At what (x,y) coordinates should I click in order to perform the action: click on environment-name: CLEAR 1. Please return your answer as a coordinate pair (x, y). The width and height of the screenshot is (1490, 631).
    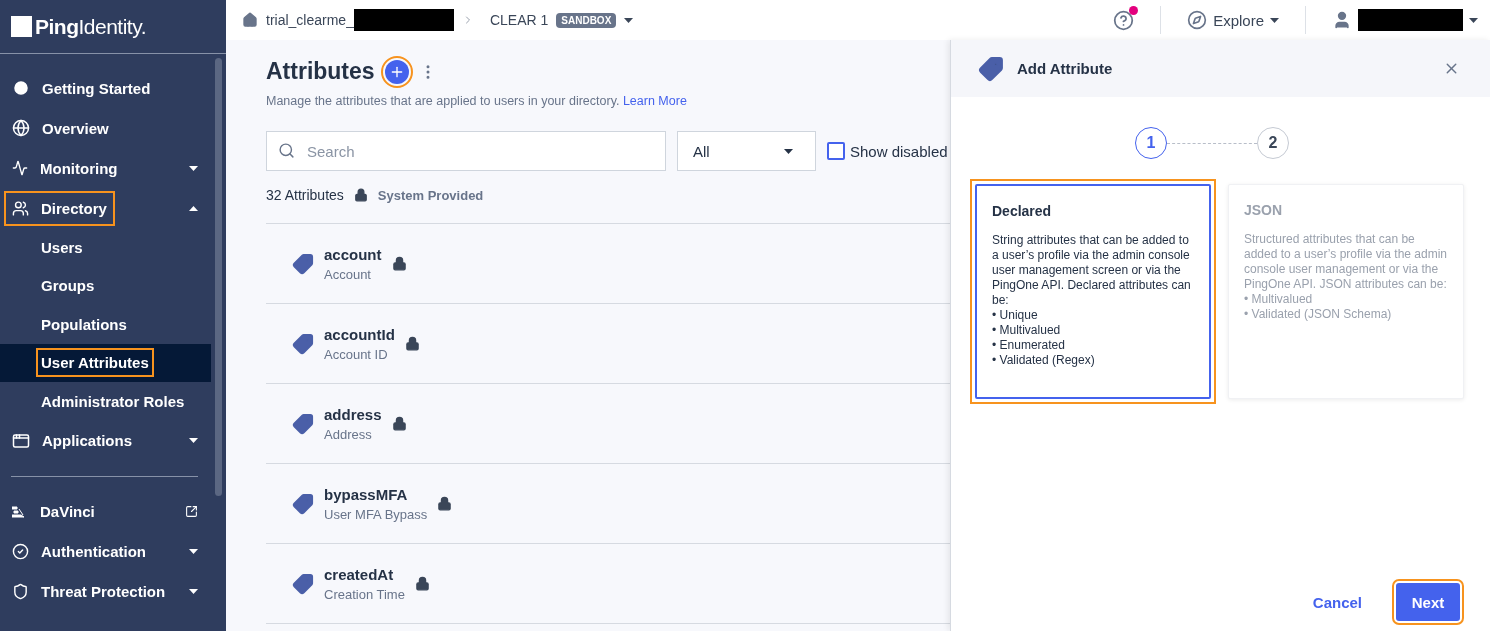
    Looking at the image, I should click on (519, 20).